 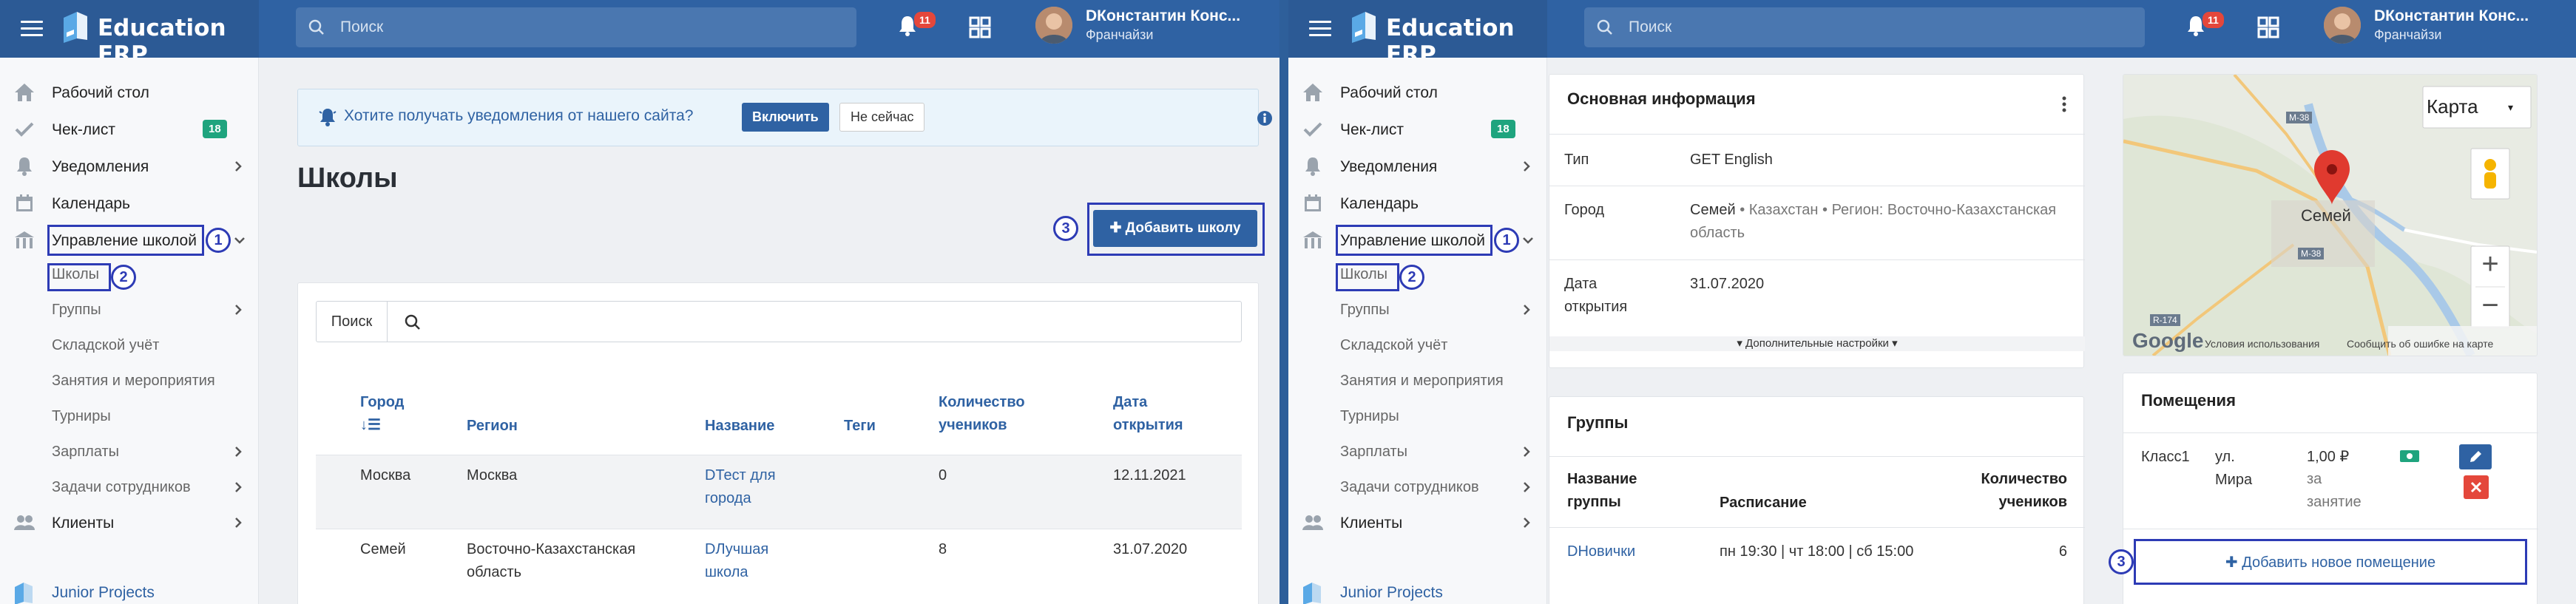 I want to click on column-header-student-count: Количество учеников, so click(x=990, y=414).